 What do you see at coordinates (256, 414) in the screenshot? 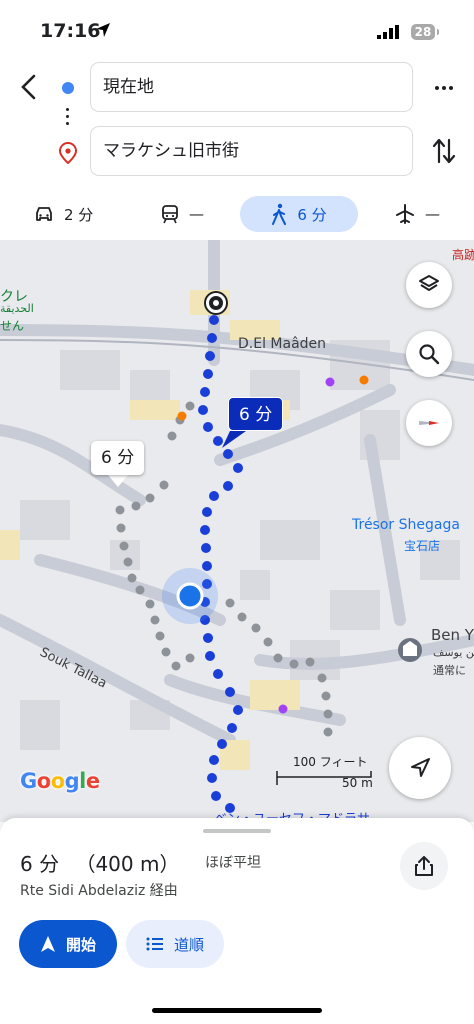
I see `route-duration-badge: 6 分` at bounding box center [256, 414].